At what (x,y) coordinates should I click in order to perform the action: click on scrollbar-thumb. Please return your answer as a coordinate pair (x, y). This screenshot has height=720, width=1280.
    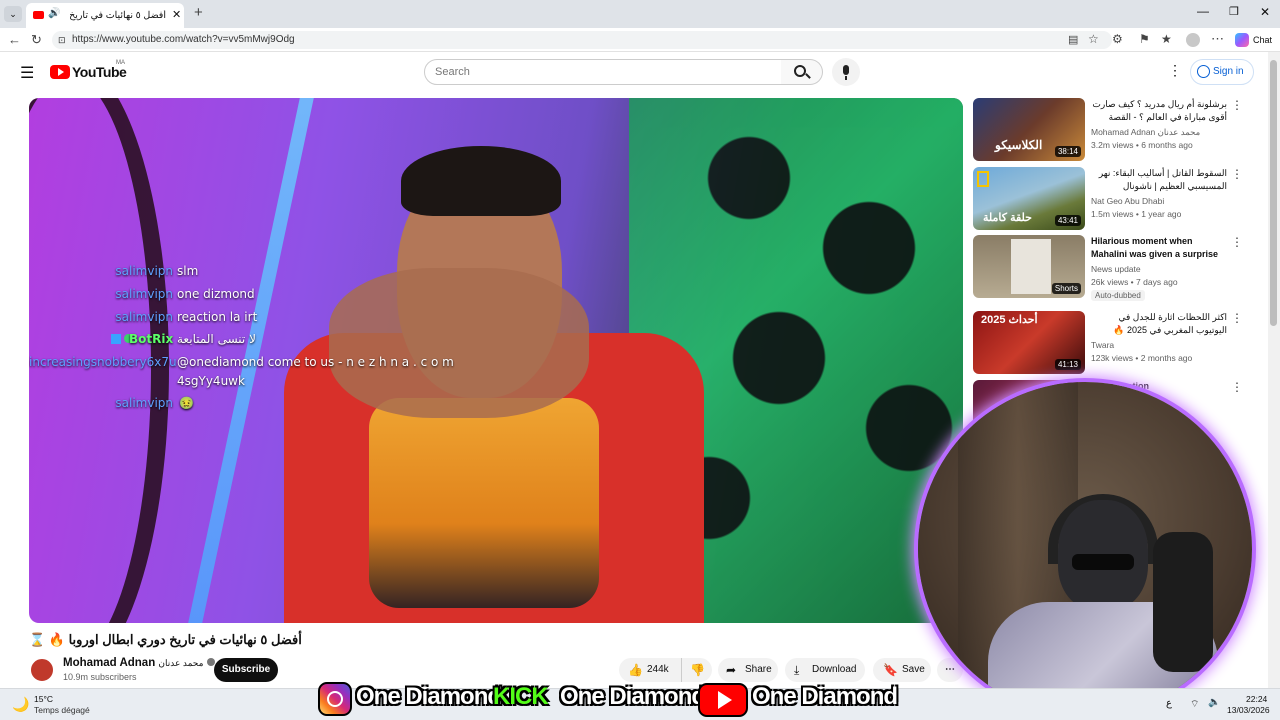
    Looking at the image, I should click on (1273, 193).